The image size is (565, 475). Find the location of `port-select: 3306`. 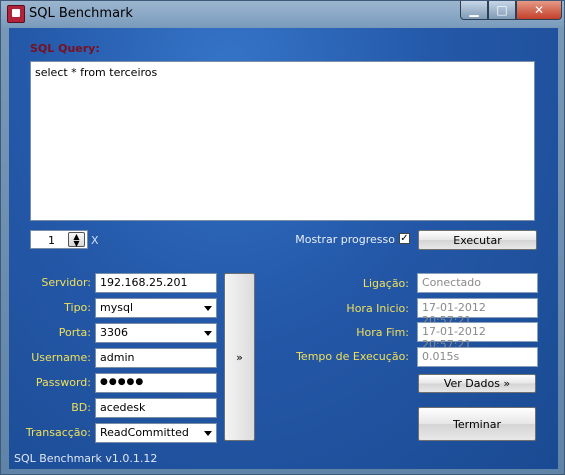

port-select: 3306 is located at coordinates (156, 333).